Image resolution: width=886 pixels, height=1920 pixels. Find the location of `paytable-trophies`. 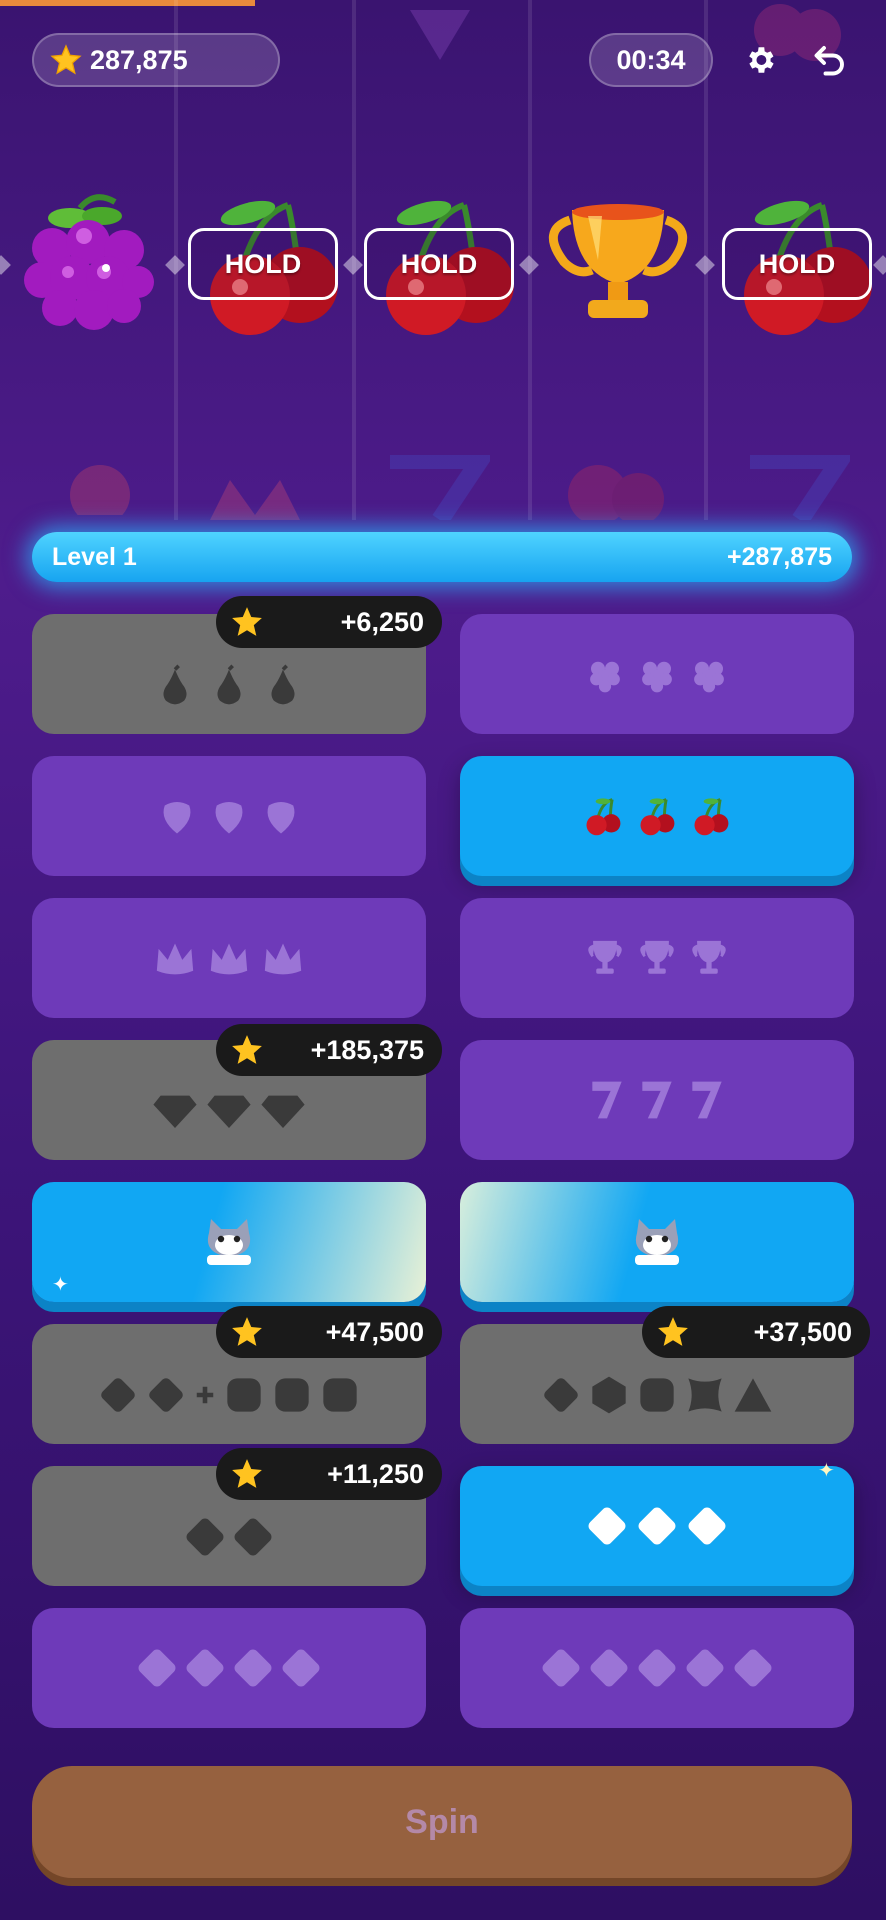

paytable-trophies is located at coordinates (657, 958).